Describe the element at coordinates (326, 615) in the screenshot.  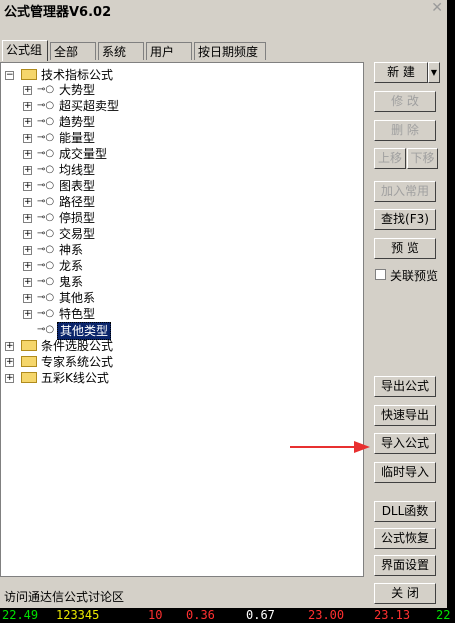
I see `ticker-value: 23.00` at that location.